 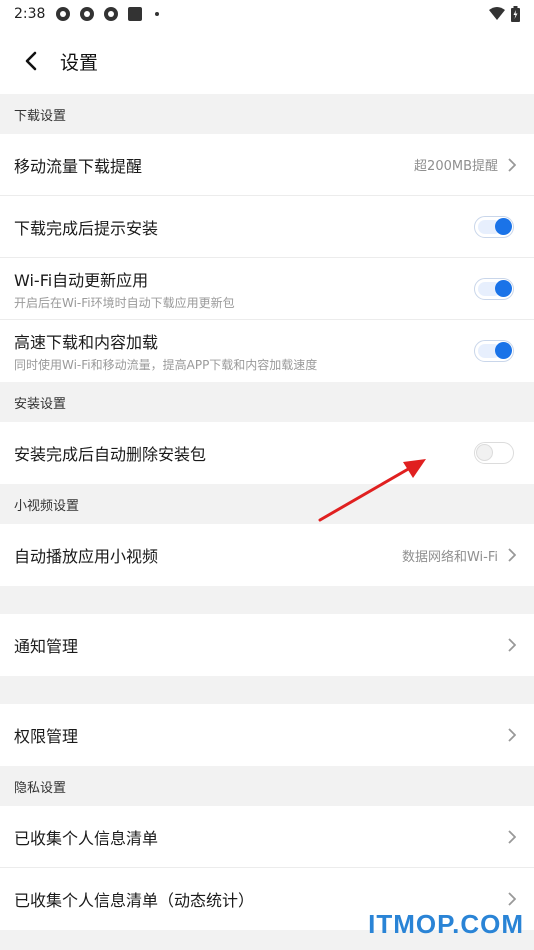 I want to click on row-label: 自动播放应用小视频, so click(x=86, y=556).